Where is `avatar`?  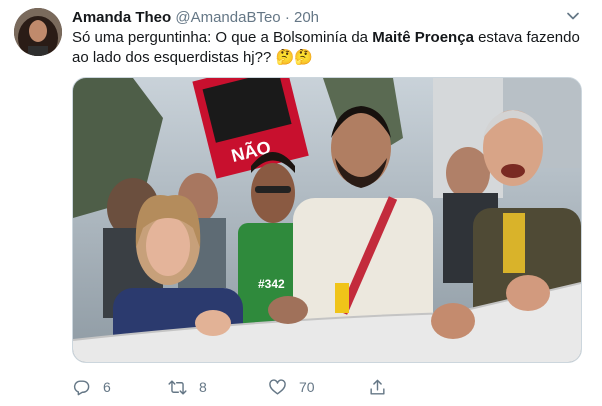
avatar is located at coordinates (38, 32).